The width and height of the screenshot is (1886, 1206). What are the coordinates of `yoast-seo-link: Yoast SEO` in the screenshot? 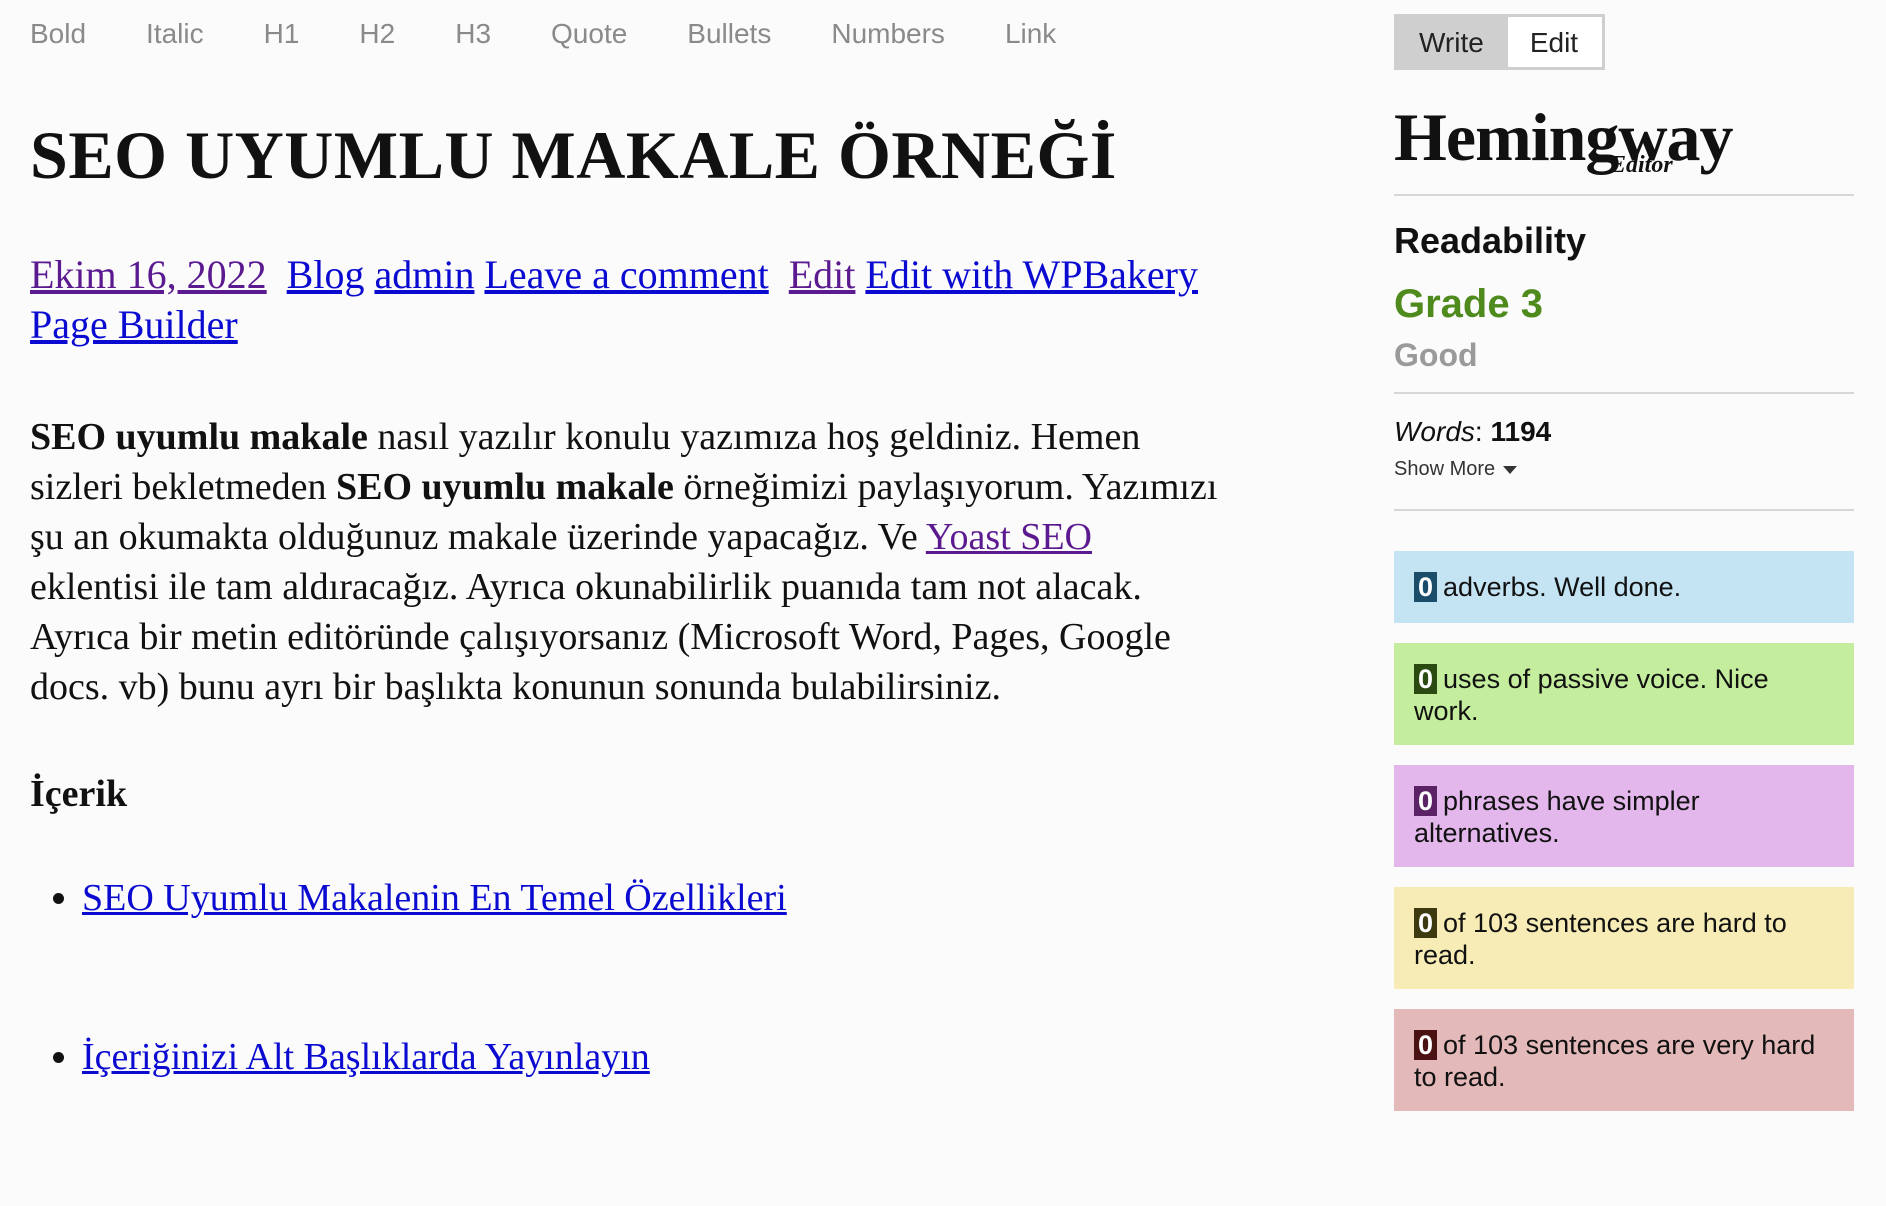 It's located at (1009, 537).